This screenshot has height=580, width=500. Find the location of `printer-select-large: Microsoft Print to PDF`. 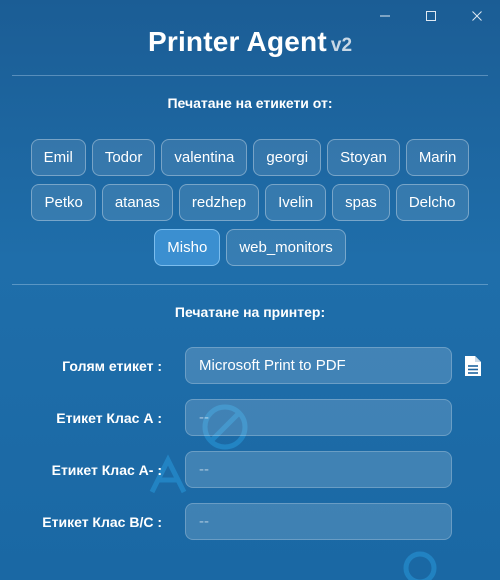

printer-select-large: Microsoft Print to PDF is located at coordinates (318, 365).